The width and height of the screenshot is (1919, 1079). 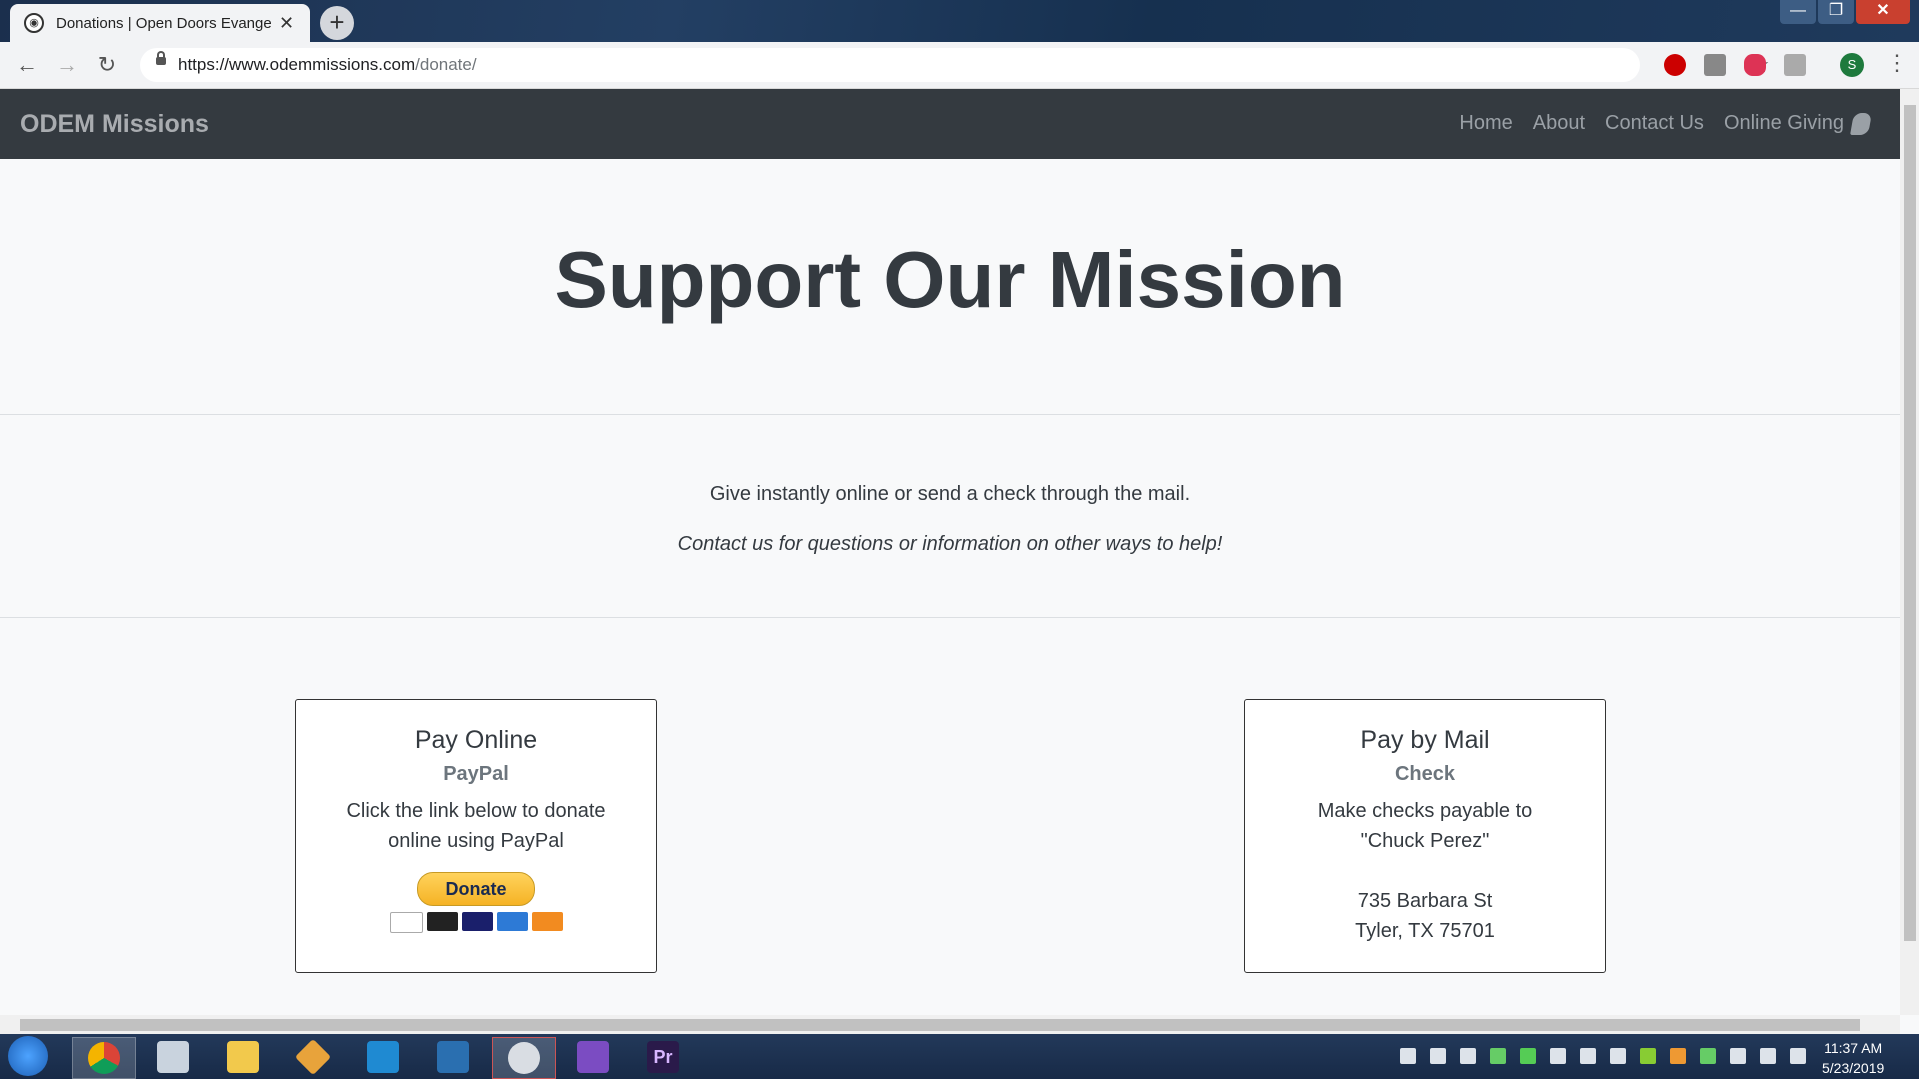 What do you see at coordinates (114, 124) in the screenshot?
I see `site-brand: ODEM Missions` at bounding box center [114, 124].